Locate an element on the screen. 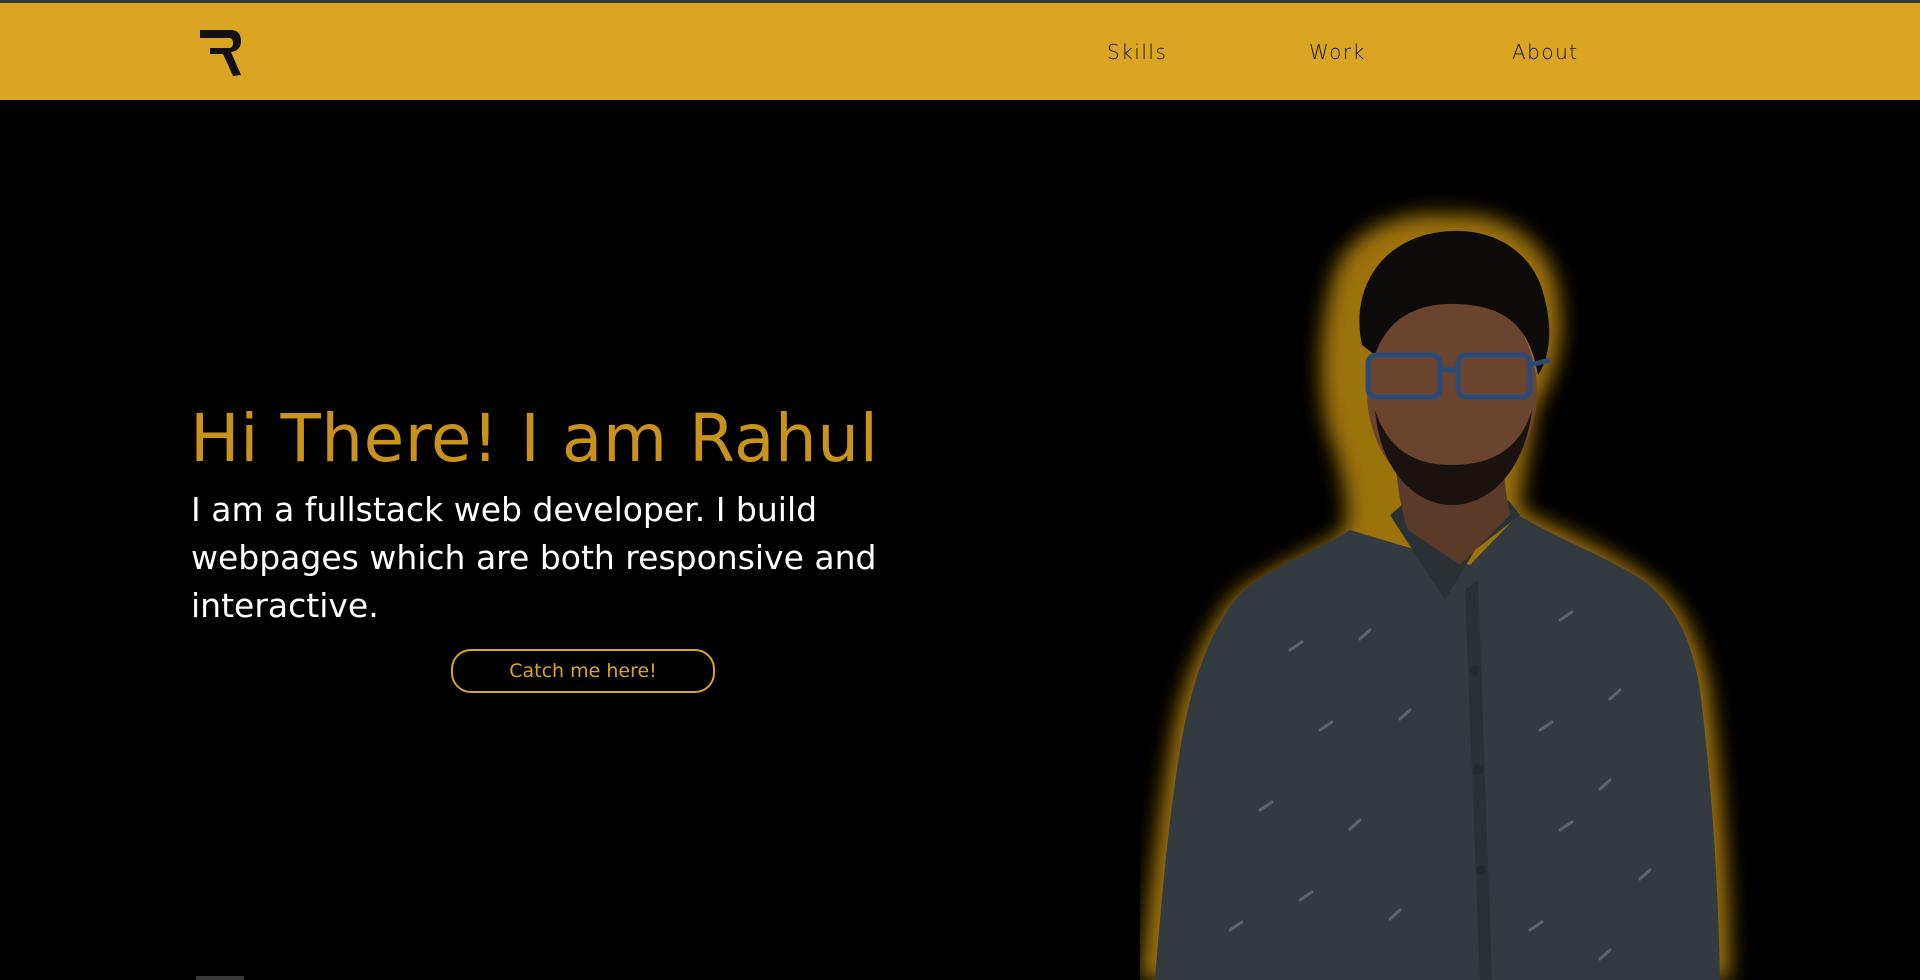 The height and width of the screenshot is (980, 1920). nav-skills-link: Skills is located at coordinates (1137, 52).